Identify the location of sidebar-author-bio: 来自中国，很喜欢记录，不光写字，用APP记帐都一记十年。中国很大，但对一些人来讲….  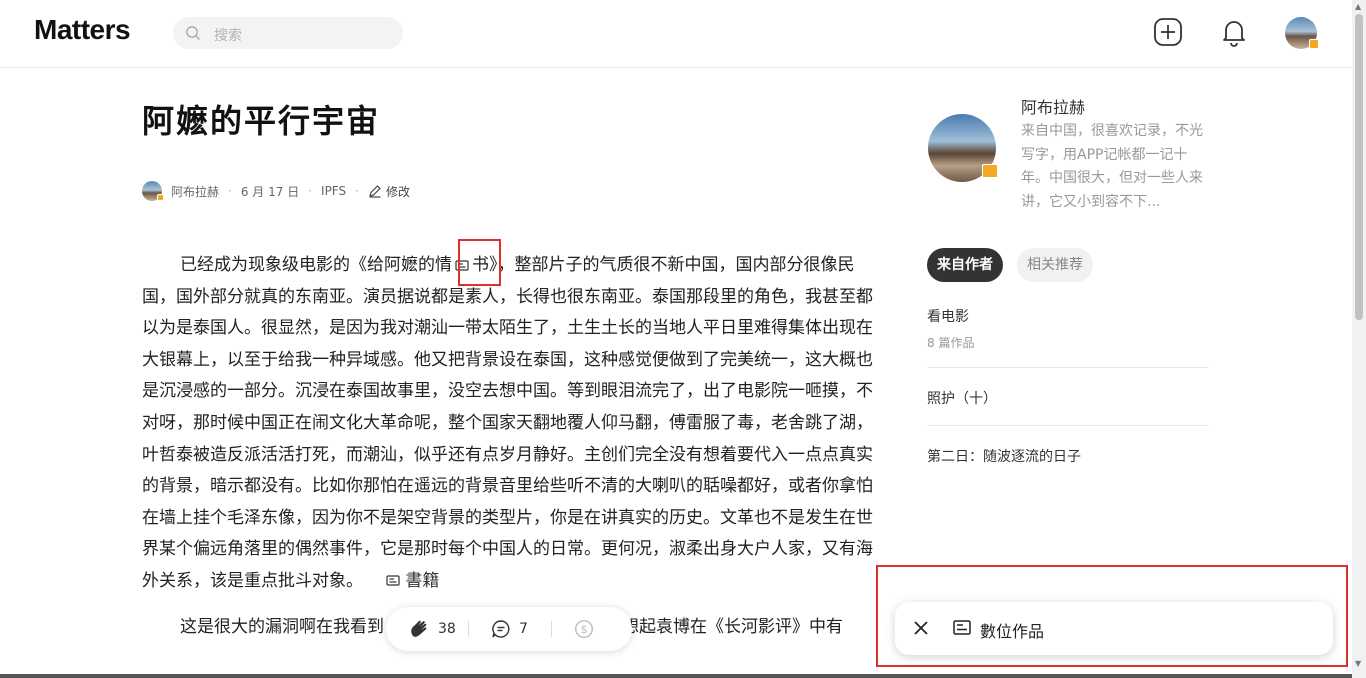
(1112, 166).